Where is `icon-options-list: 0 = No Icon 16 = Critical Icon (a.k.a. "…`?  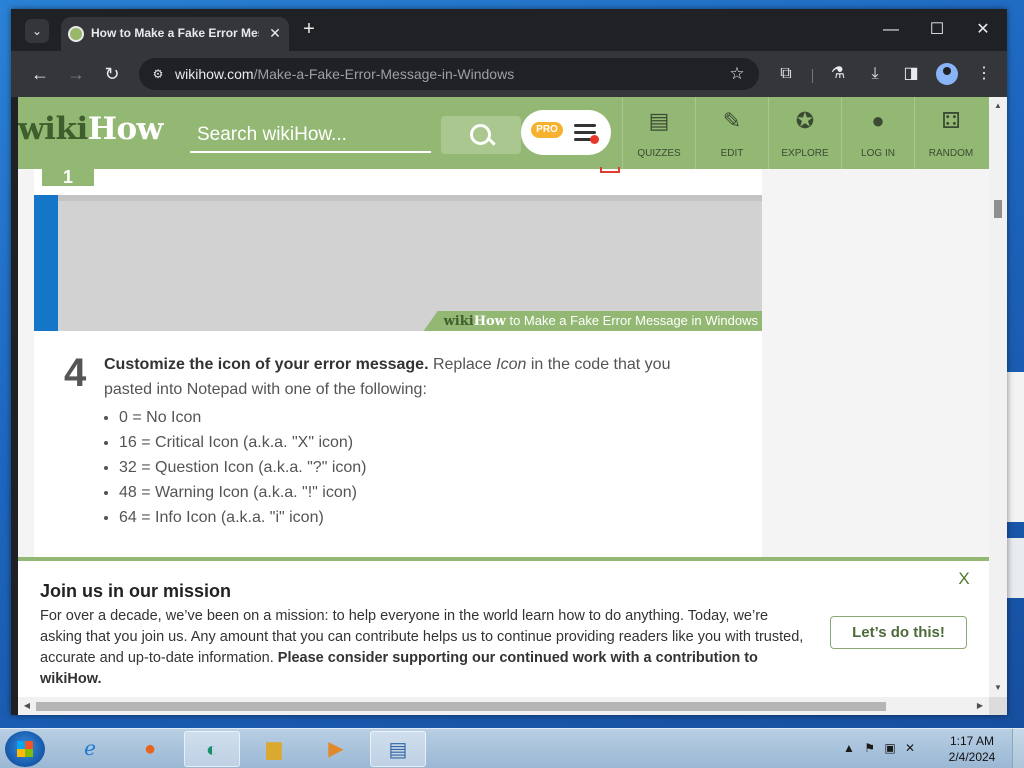 icon-options-list: 0 = No Icon 16 = Critical Icon (a.k.a. "… is located at coordinates (243, 467).